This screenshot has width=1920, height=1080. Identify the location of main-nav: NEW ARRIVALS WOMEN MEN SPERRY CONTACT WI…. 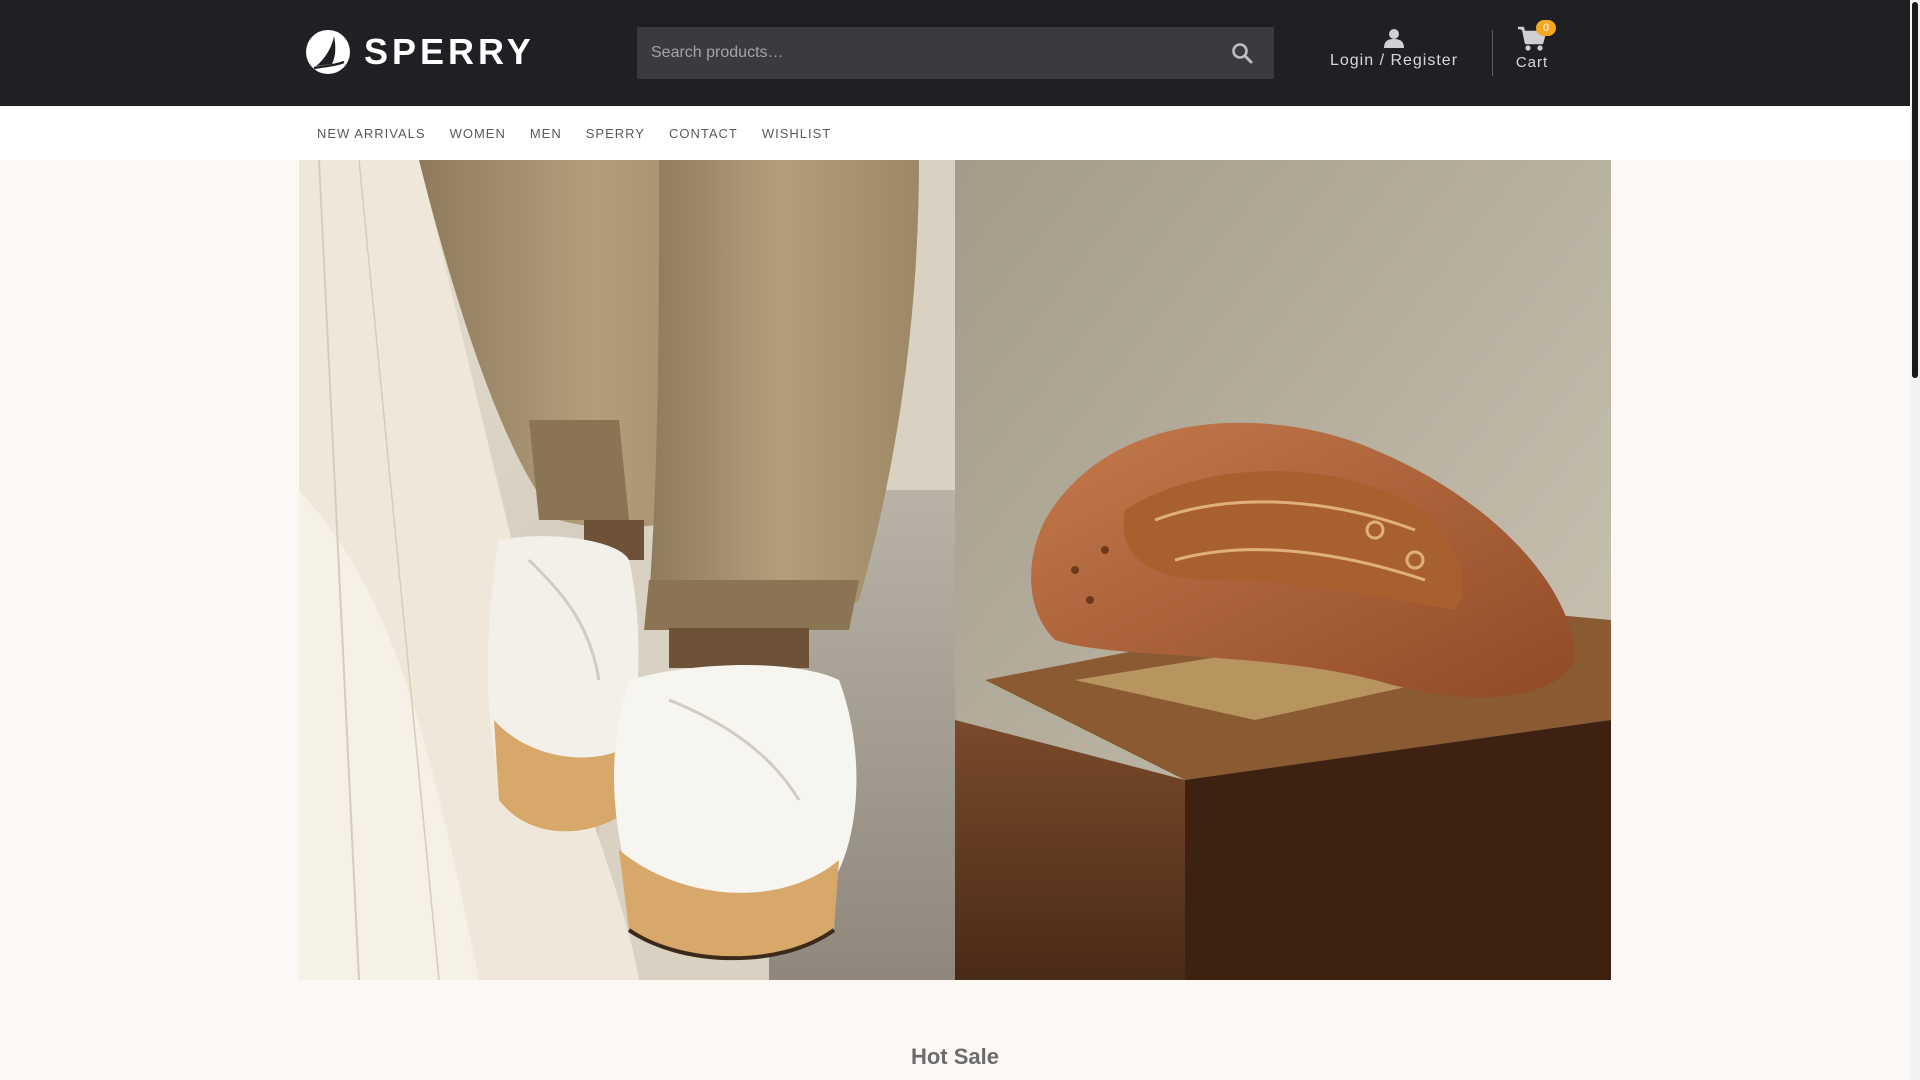
(955, 133).